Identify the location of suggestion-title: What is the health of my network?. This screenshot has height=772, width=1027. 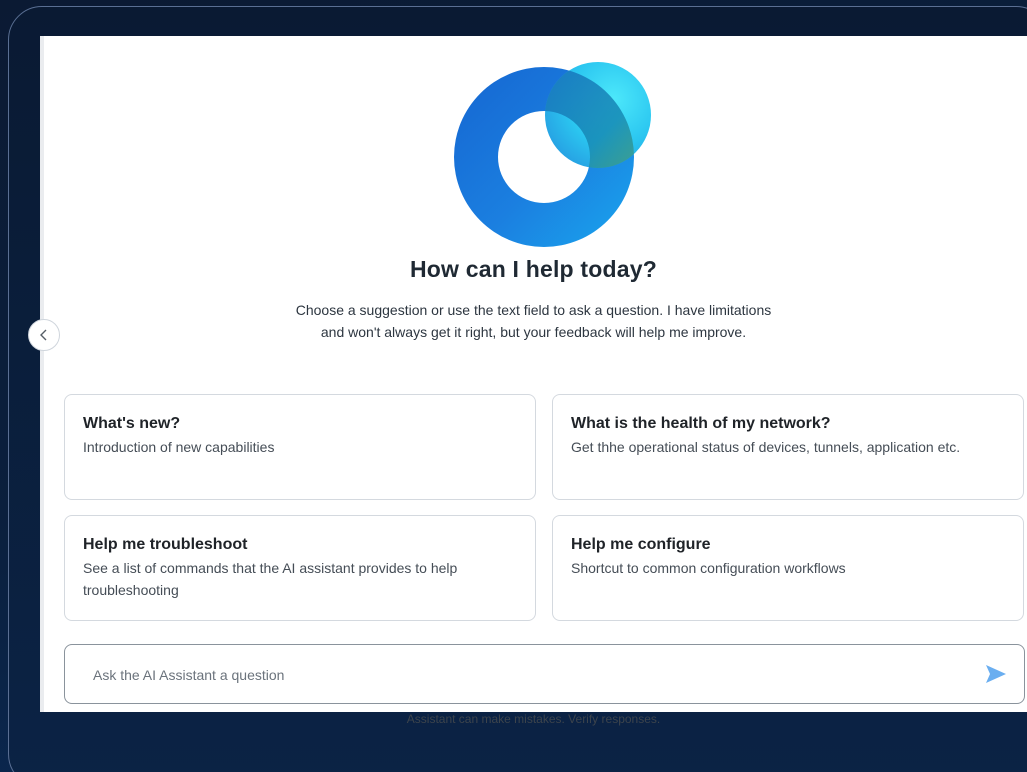
(701, 423).